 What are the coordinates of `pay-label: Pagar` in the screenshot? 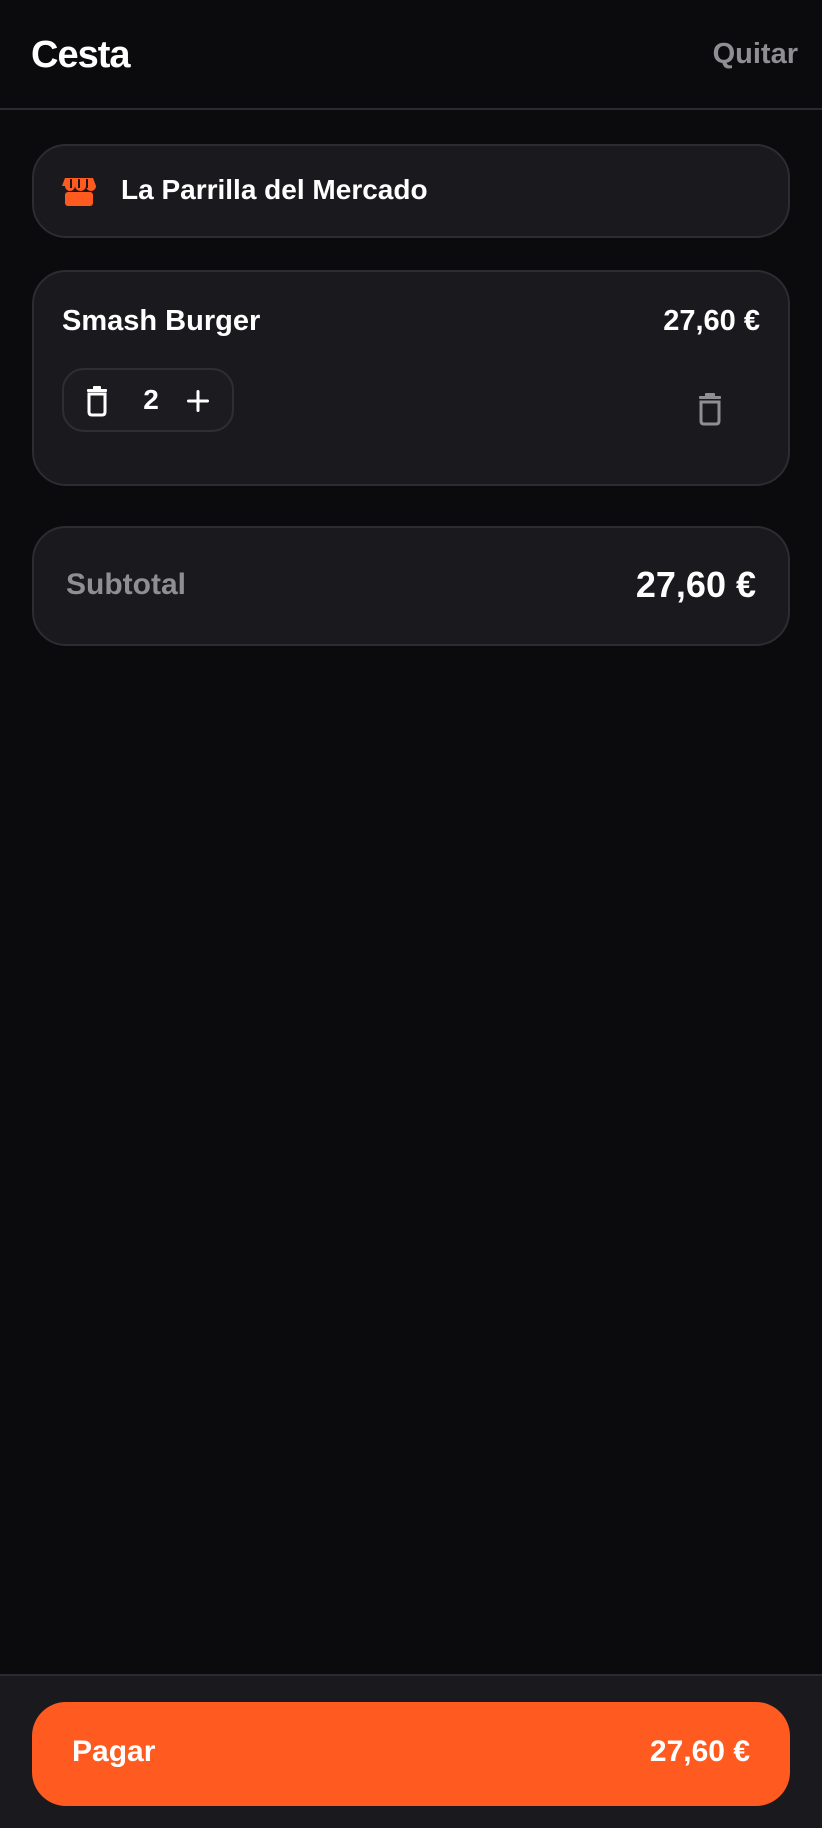 It's located at (114, 1751).